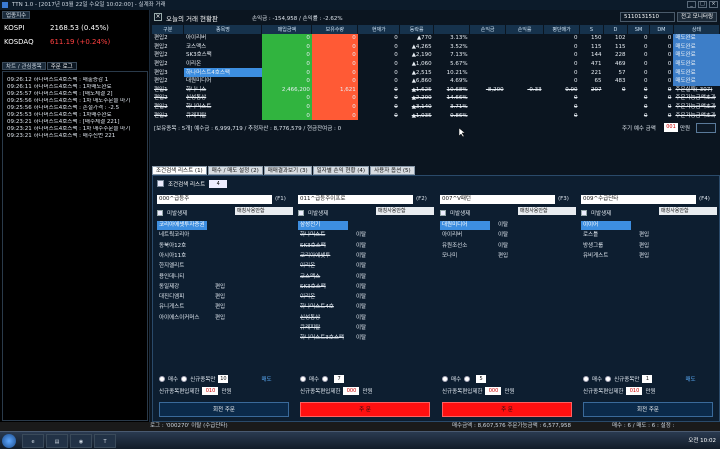 The width and height of the screenshot is (720, 449). What do you see at coordinates (222, 318) in the screenshot?
I see `list-item: 아이에스이커머스 편입` at bounding box center [222, 318].